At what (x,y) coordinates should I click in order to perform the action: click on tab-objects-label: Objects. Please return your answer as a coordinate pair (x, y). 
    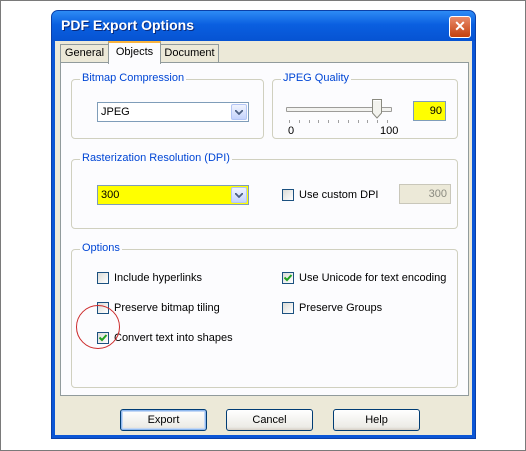
    Looking at the image, I should click on (134, 52).